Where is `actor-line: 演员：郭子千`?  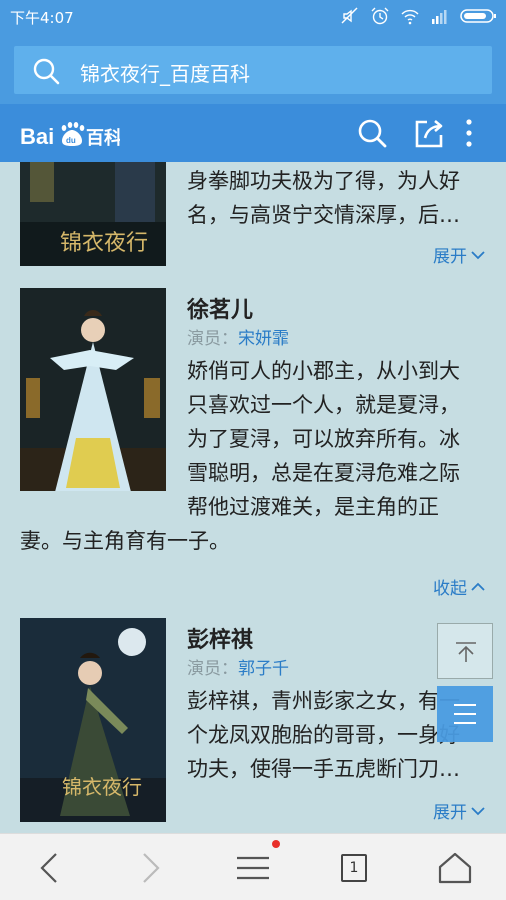 actor-line: 演员：郭子千 is located at coordinates (238, 669).